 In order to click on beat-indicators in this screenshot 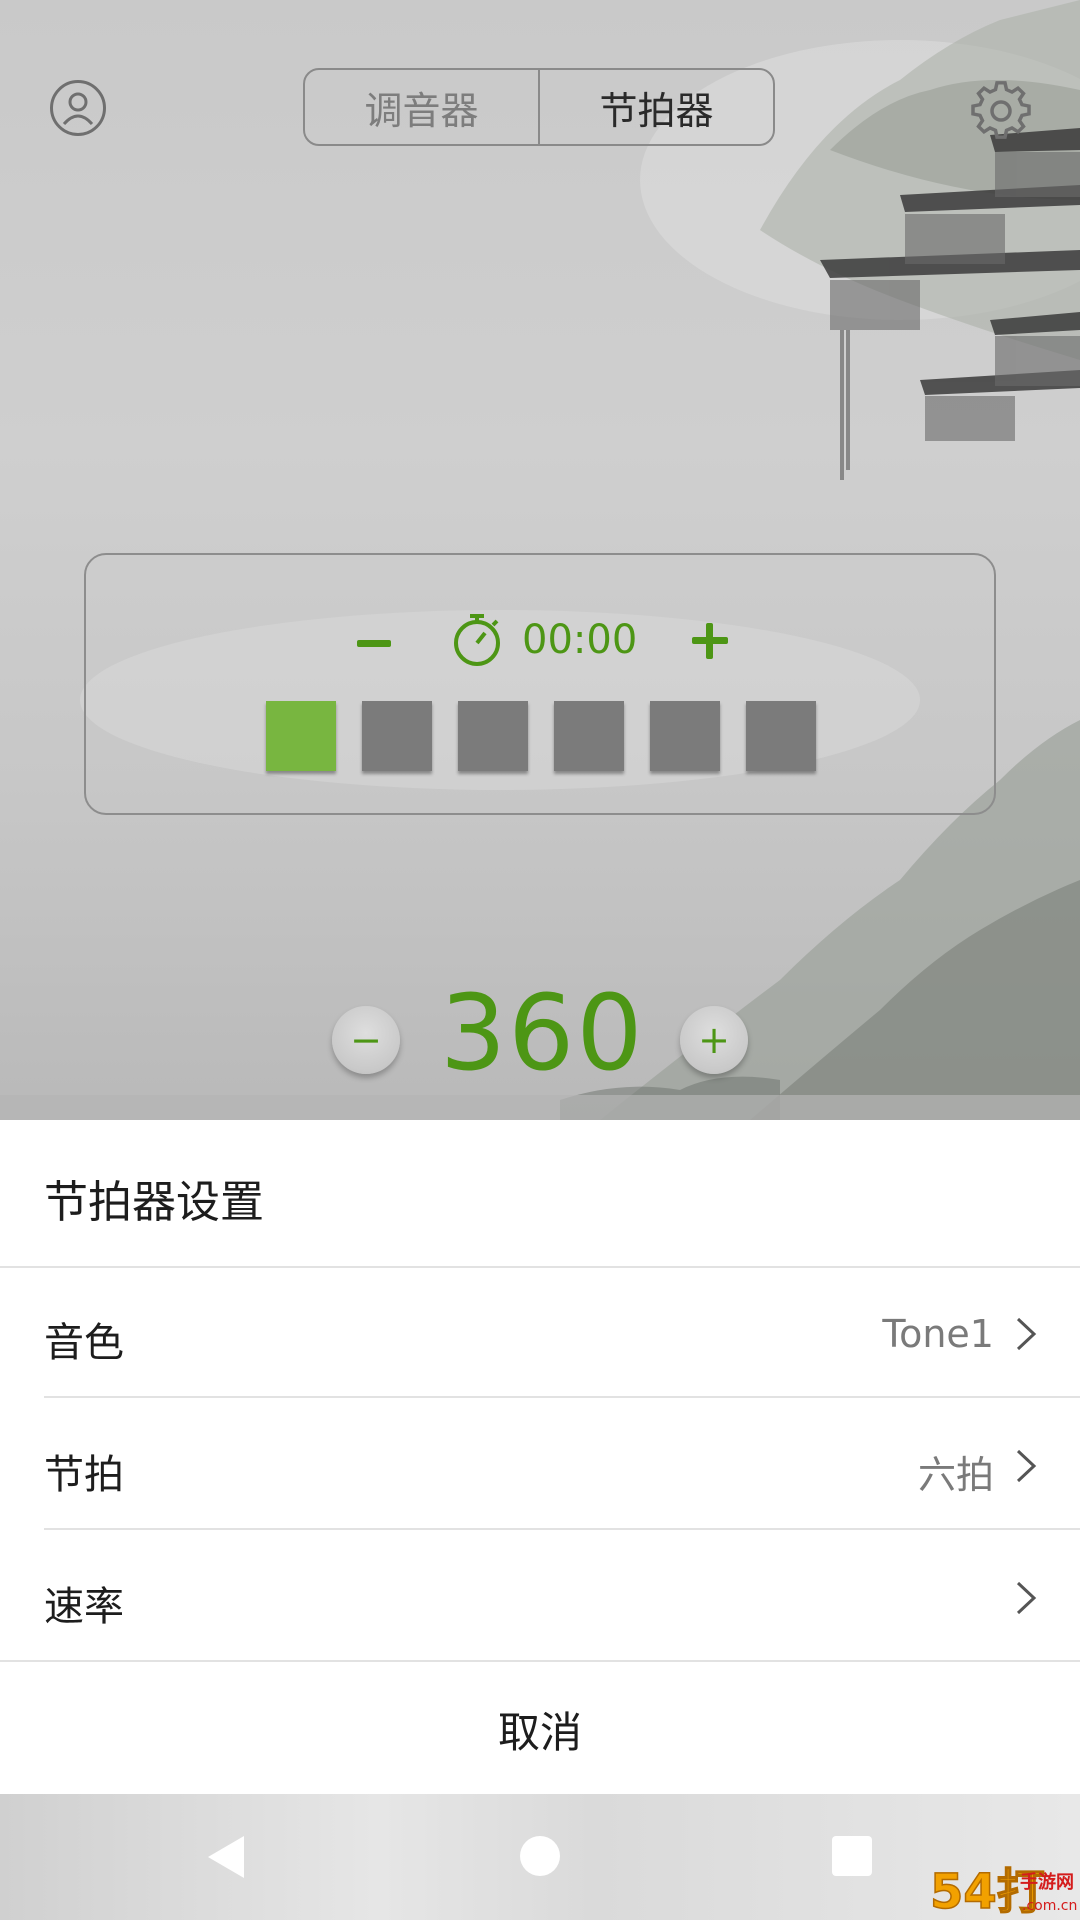, I will do `click(541, 737)`.